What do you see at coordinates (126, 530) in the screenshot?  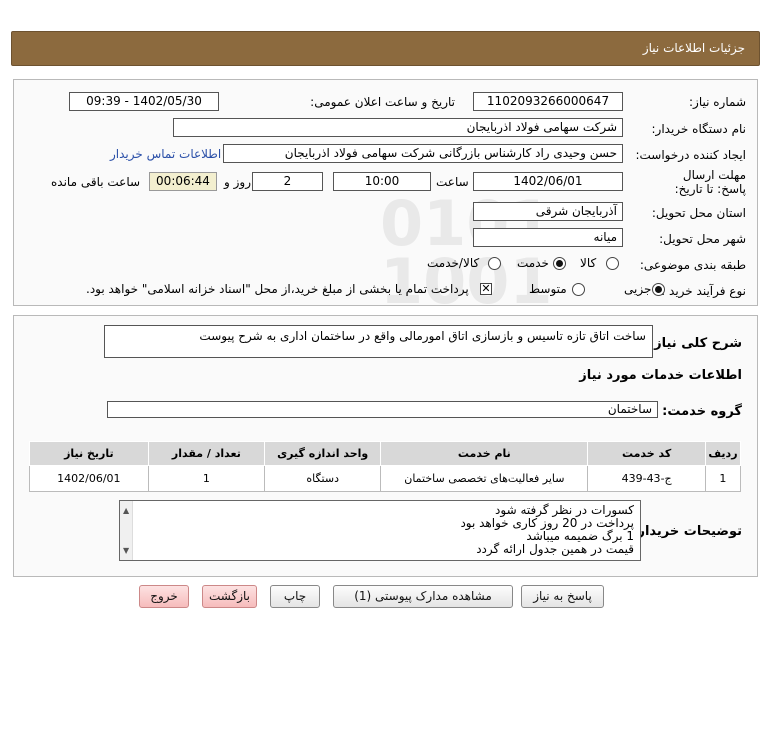 I see `notes-scrollbar: ▲ ▼` at bounding box center [126, 530].